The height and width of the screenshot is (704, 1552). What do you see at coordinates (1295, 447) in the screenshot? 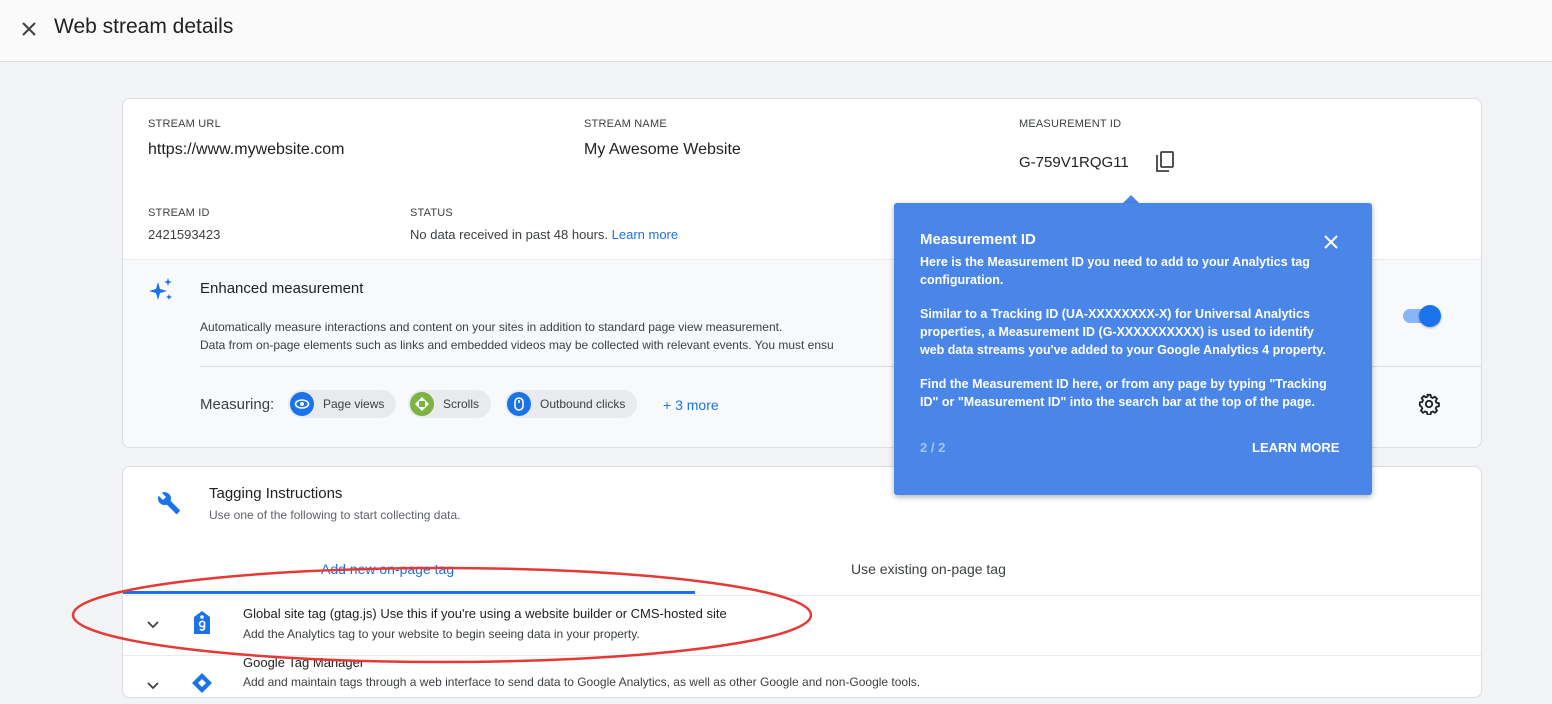
I see `learn-more-button: LEARN MORE` at bounding box center [1295, 447].